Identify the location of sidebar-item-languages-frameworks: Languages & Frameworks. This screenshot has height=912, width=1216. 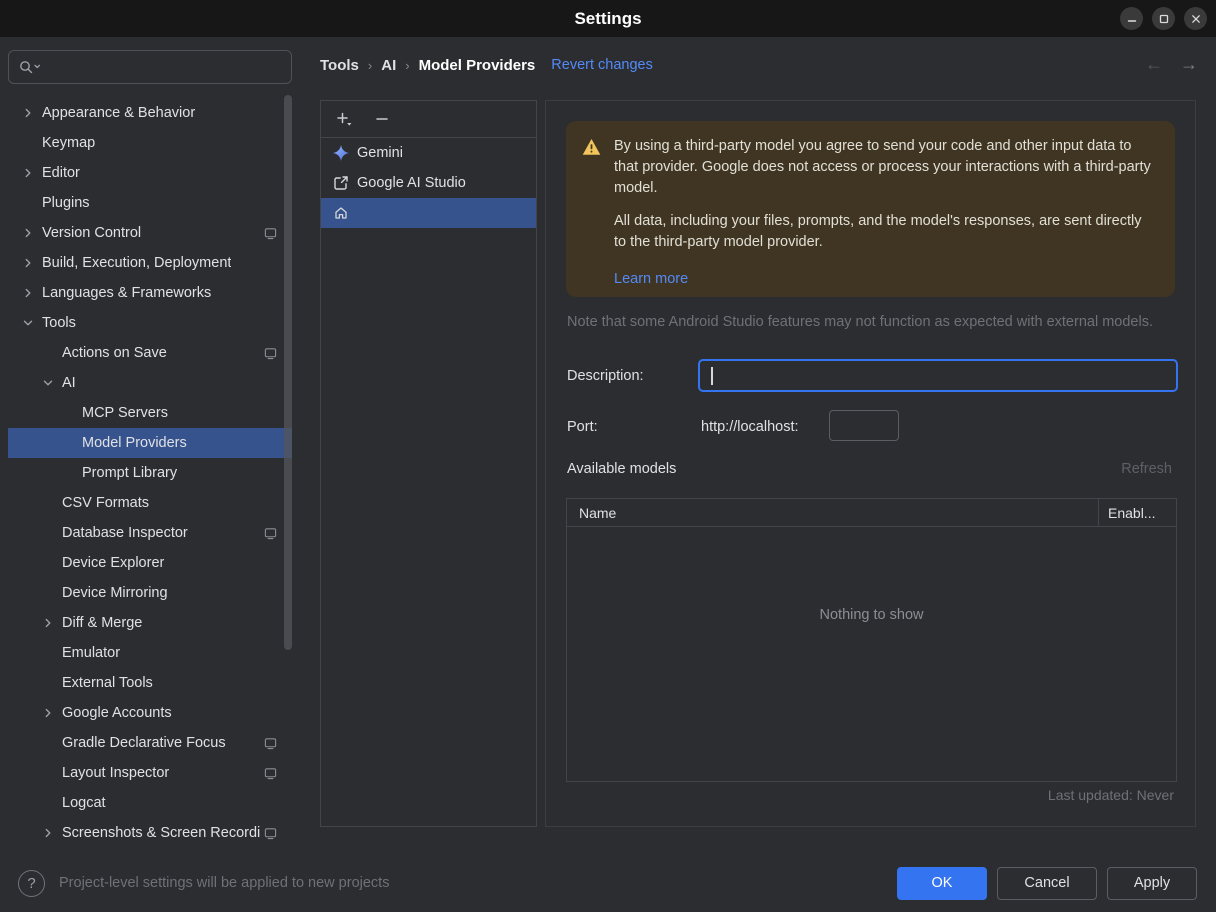
(150, 293).